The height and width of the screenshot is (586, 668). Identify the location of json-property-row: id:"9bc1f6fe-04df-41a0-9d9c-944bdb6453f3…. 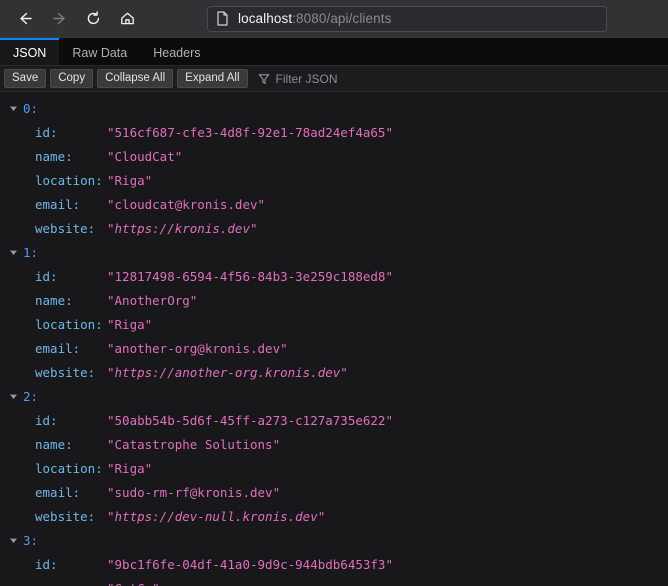
(334, 564).